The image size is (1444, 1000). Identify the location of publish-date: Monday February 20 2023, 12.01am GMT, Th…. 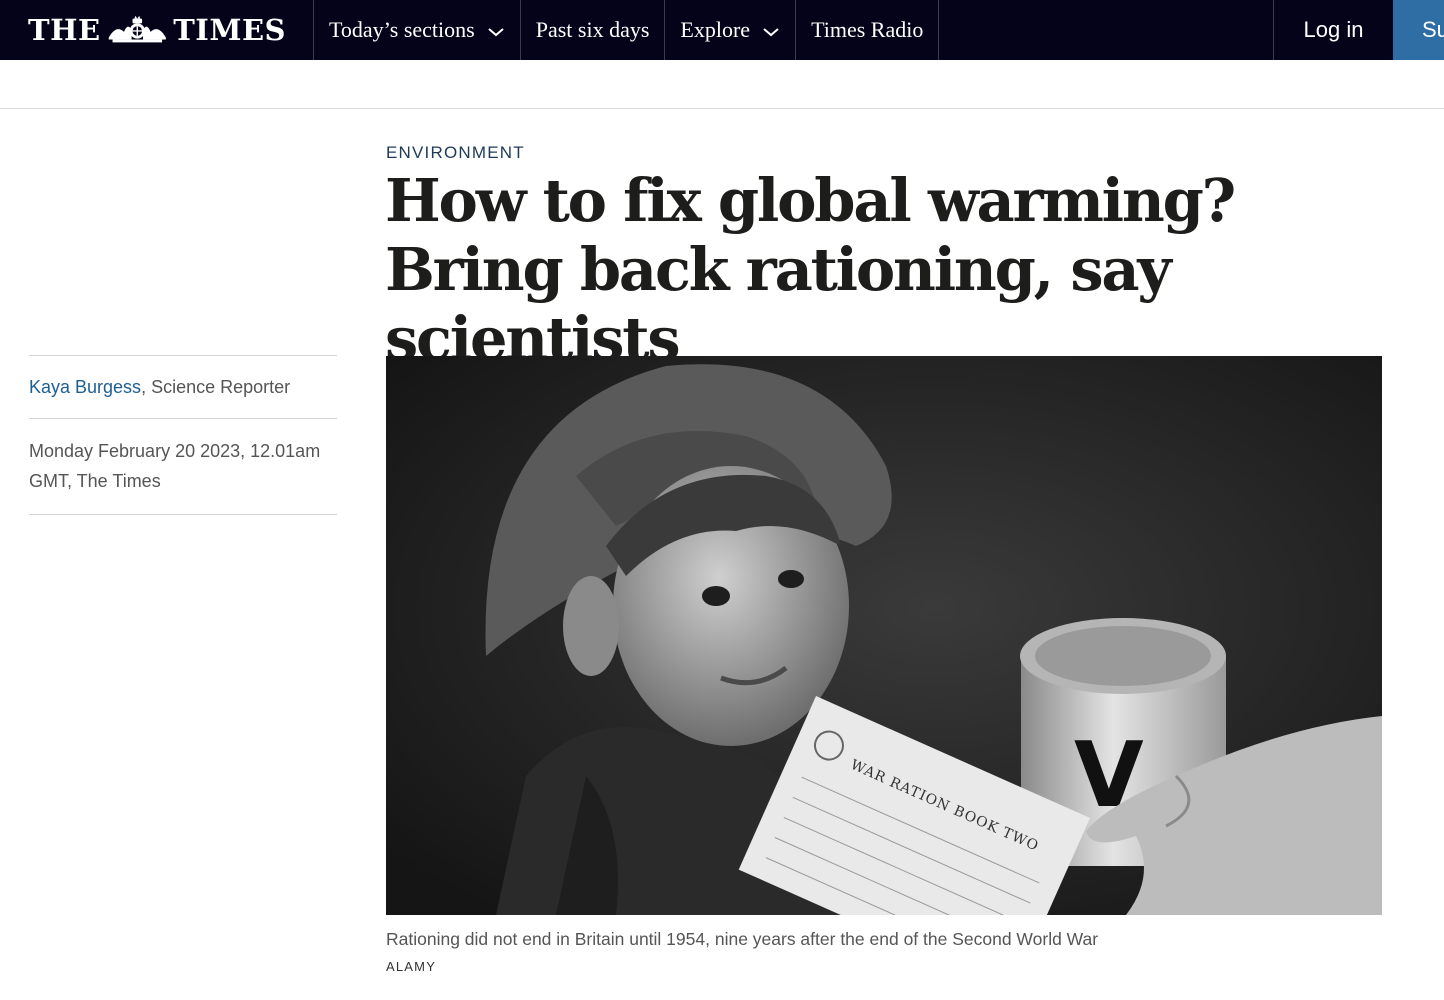
(175, 466).